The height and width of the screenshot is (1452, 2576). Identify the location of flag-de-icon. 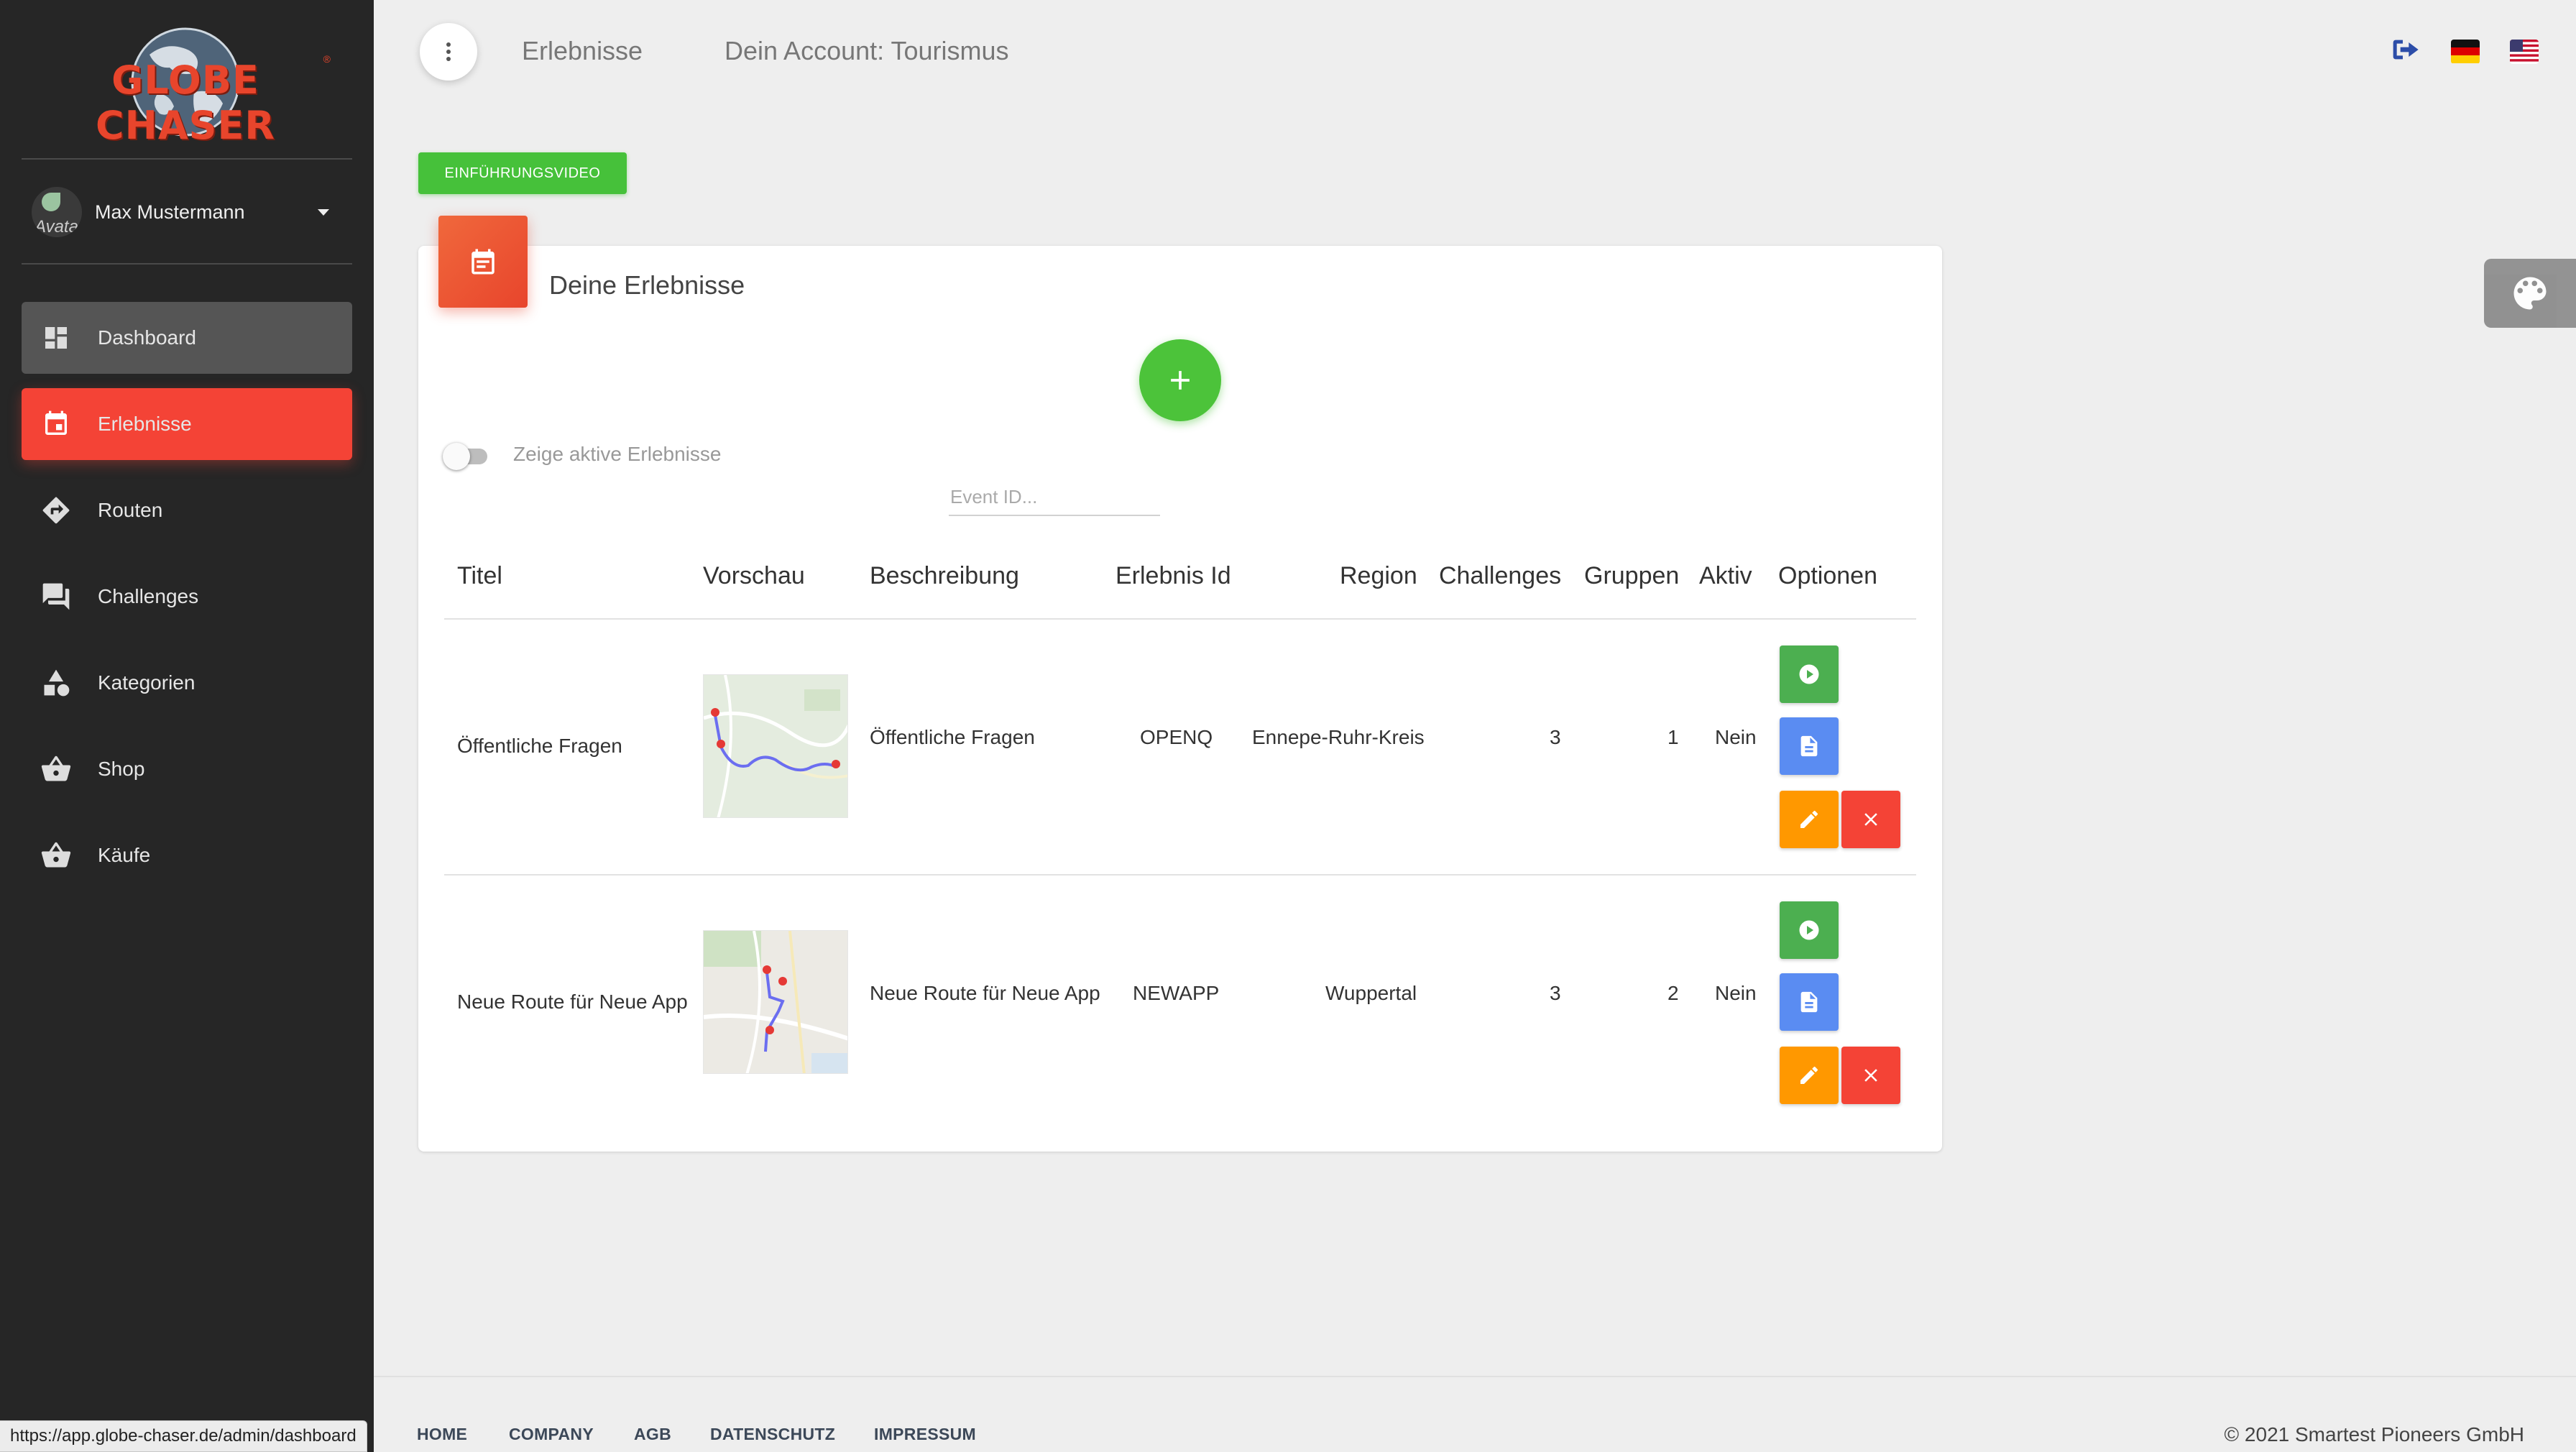
(2465, 51).